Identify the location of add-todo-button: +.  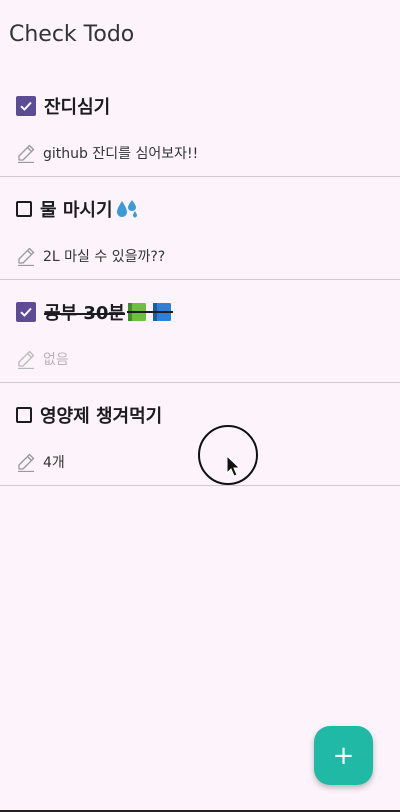
(343, 755).